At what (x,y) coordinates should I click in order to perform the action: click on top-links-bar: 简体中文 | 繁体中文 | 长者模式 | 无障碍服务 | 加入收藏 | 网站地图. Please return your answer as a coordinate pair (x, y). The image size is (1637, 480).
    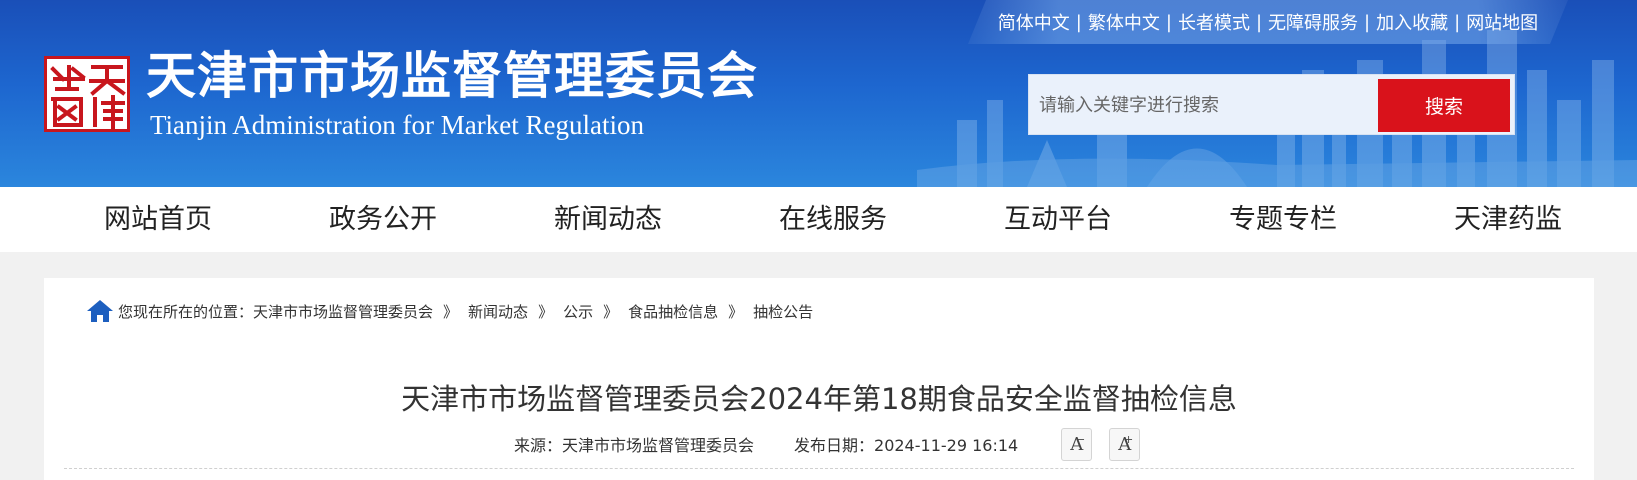
    Looking at the image, I should click on (1268, 22).